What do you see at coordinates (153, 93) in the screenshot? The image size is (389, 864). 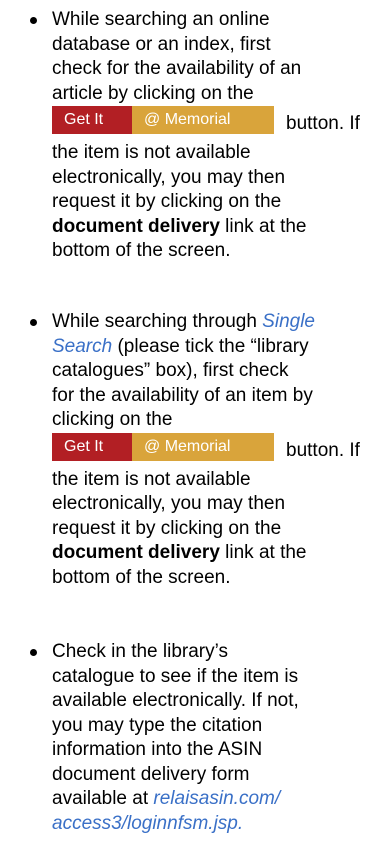 I see `text-line: article by clicking on the` at bounding box center [153, 93].